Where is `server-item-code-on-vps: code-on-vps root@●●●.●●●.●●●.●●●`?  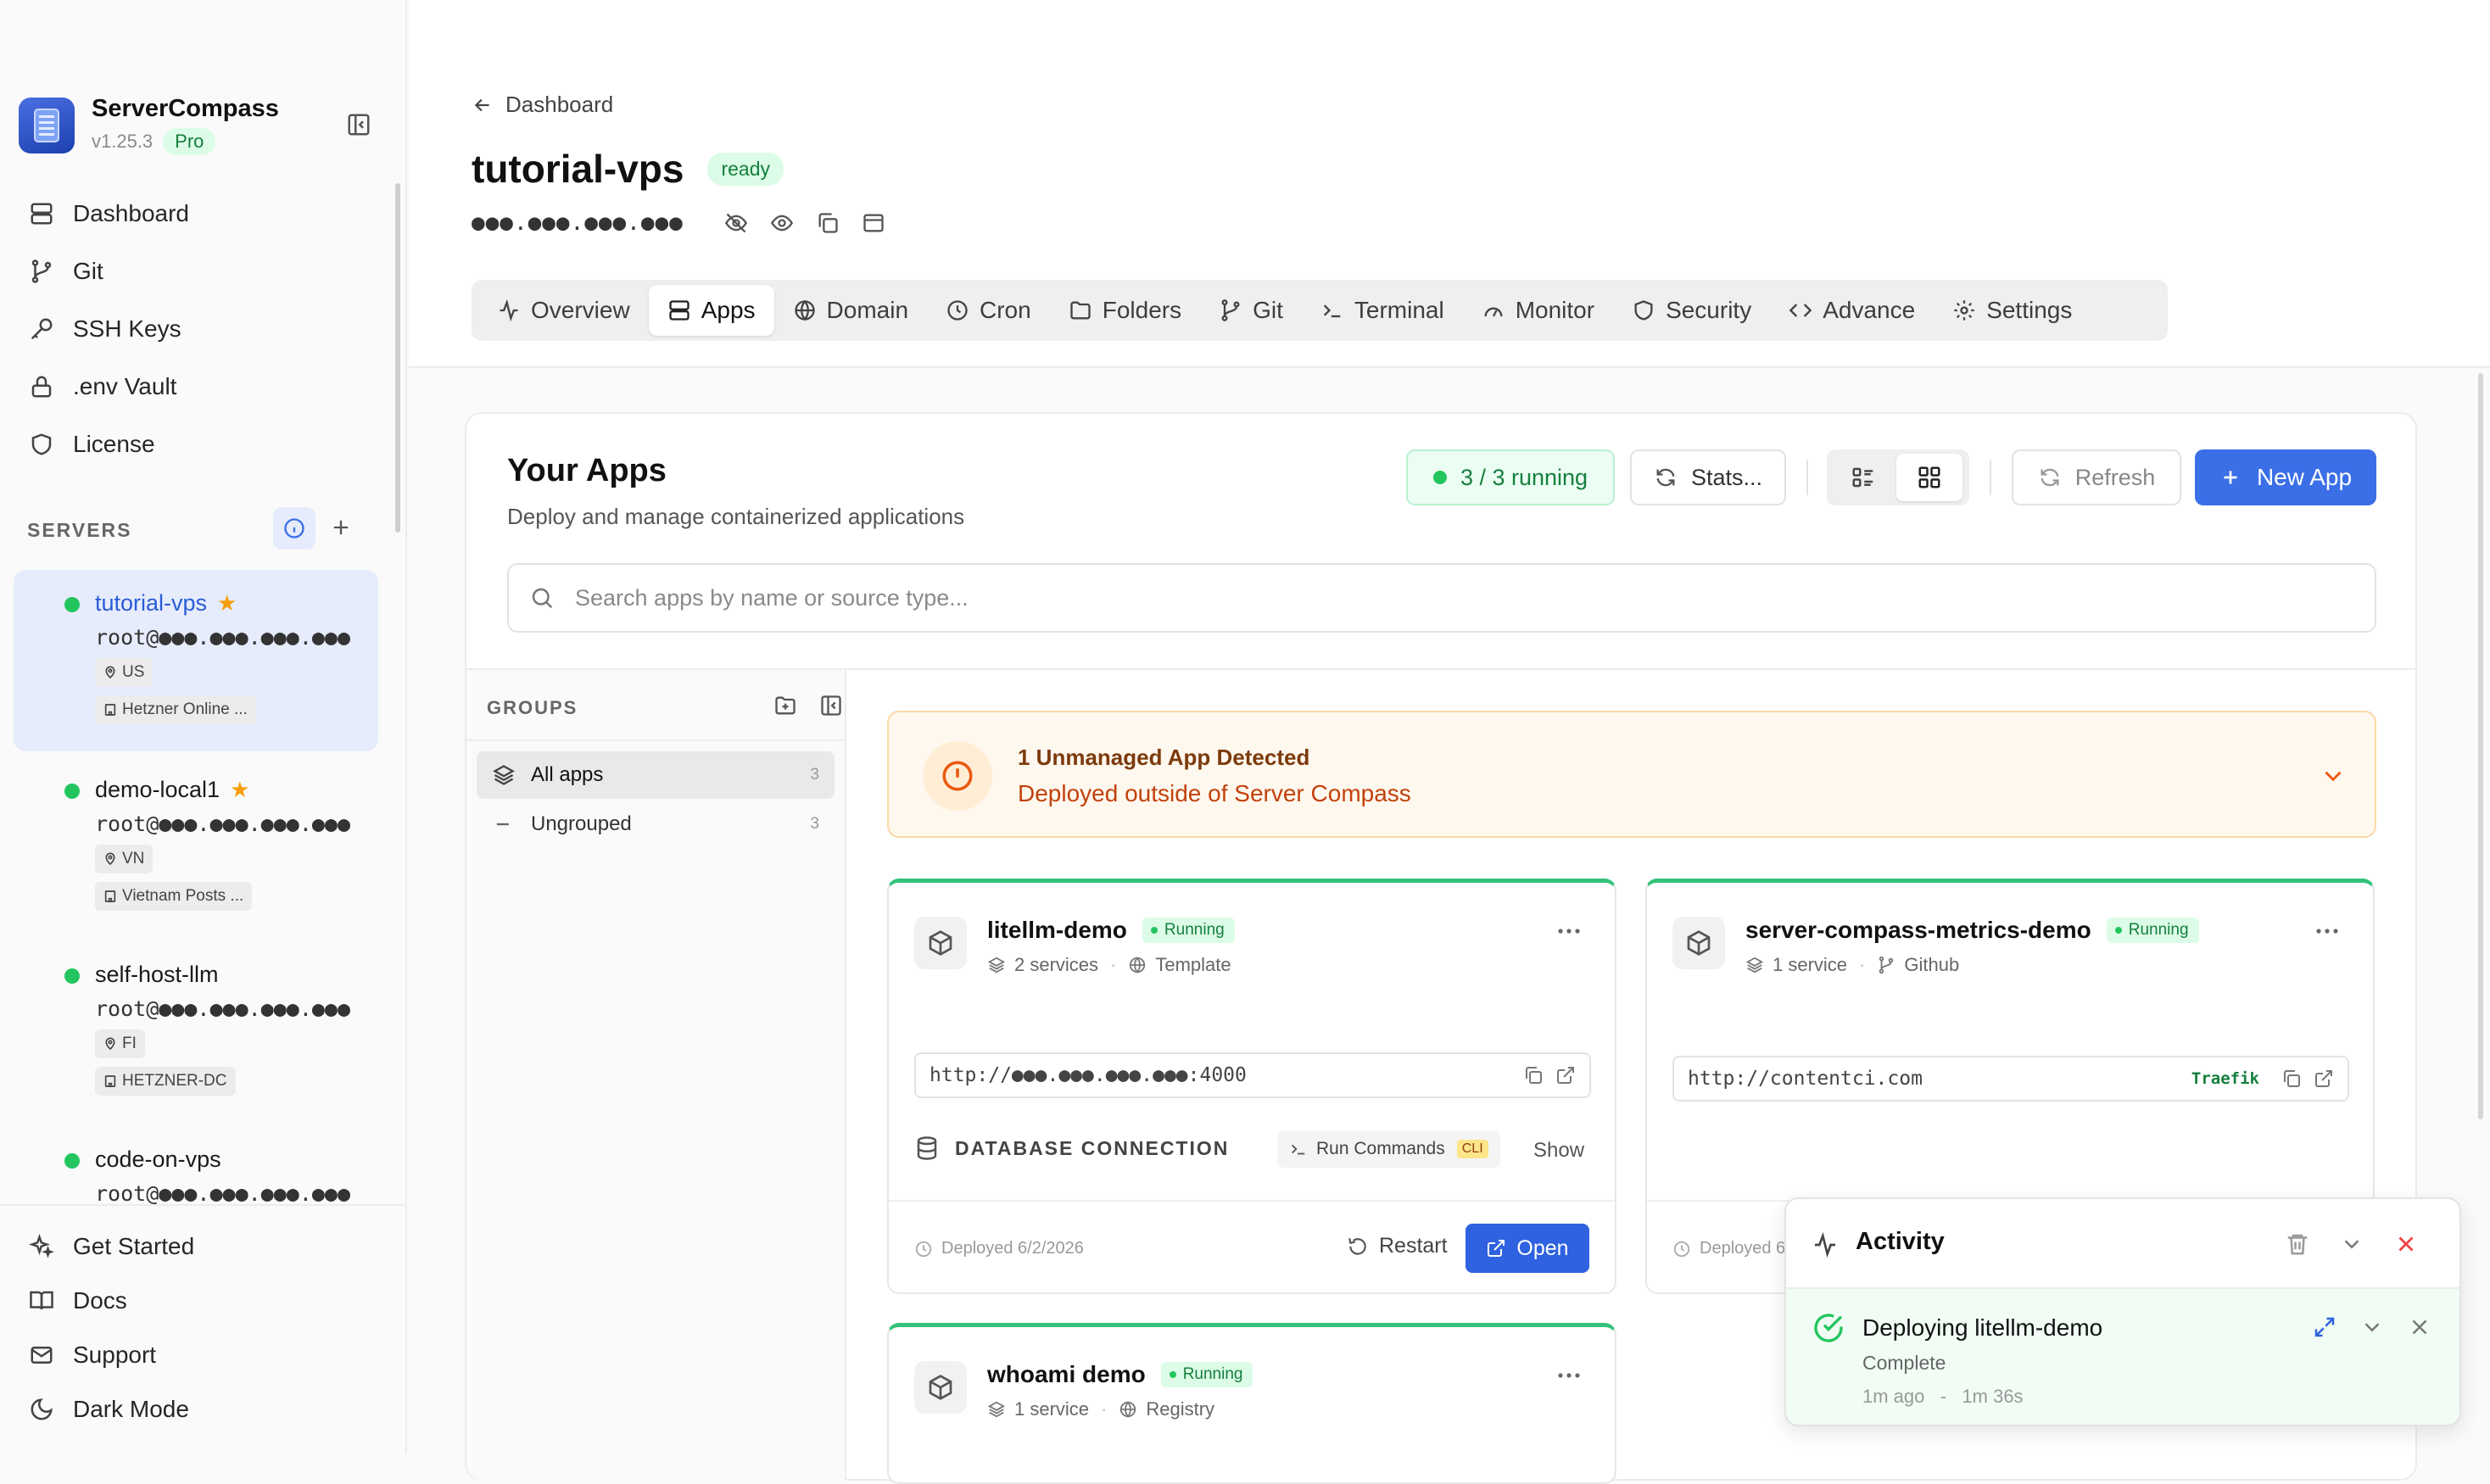 server-item-code-on-vps: code-on-vps root@●●●.●●●.●●●.●●● is located at coordinates (196, 1165).